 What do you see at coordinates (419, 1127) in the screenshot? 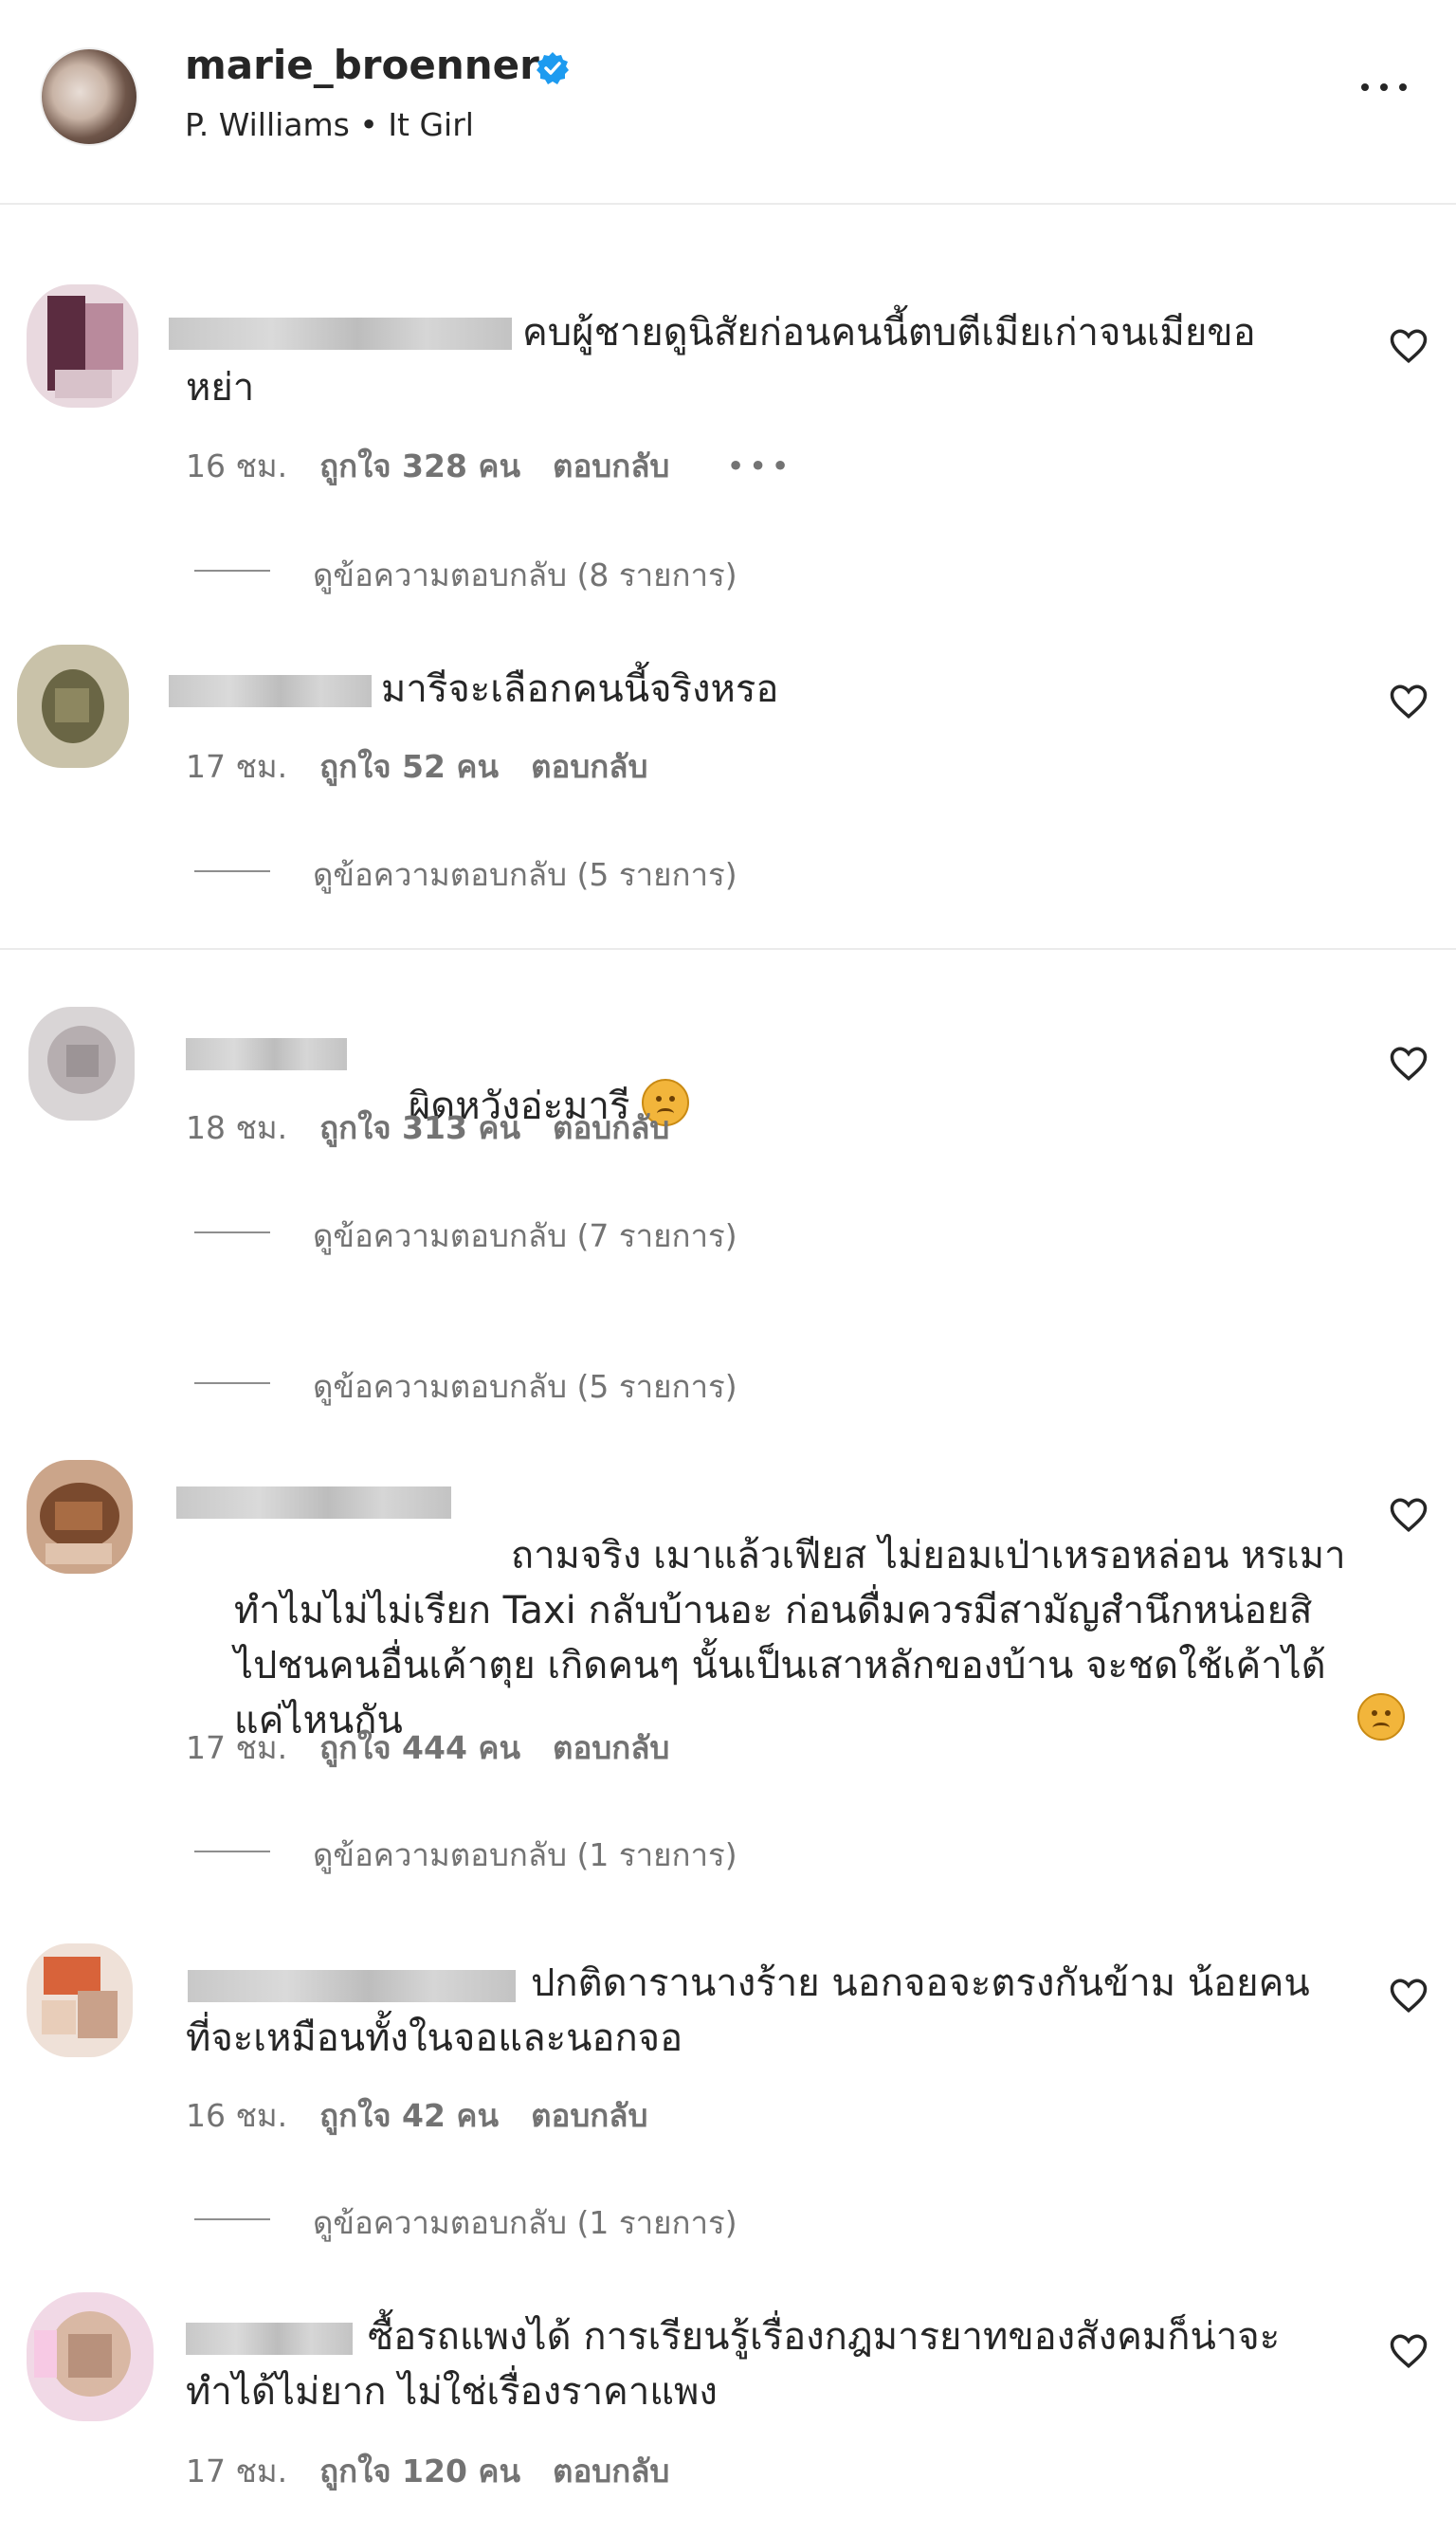
I see `comment-likes: ถูกใจ 313 คน` at bounding box center [419, 1127].